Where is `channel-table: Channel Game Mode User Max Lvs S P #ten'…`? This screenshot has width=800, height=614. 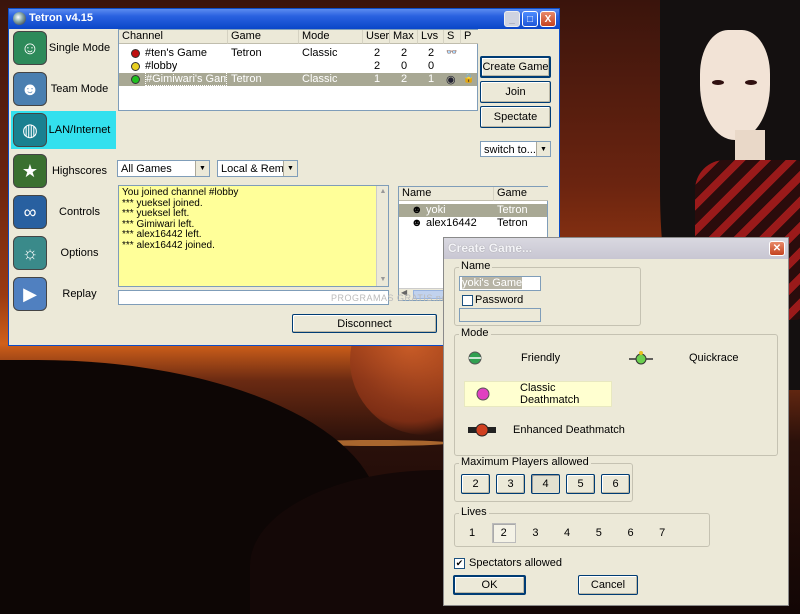
channel-table: Channel Game Mode User Max Lvs S P #ten'… is located at coordinates (298, 70).